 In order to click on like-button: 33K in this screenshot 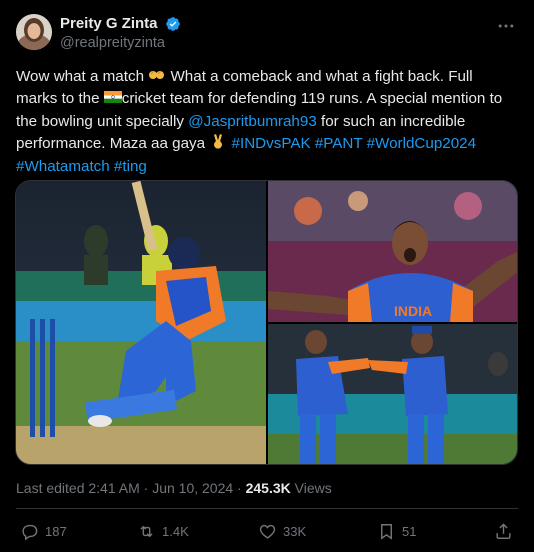, I will do `click(282, 531)`.